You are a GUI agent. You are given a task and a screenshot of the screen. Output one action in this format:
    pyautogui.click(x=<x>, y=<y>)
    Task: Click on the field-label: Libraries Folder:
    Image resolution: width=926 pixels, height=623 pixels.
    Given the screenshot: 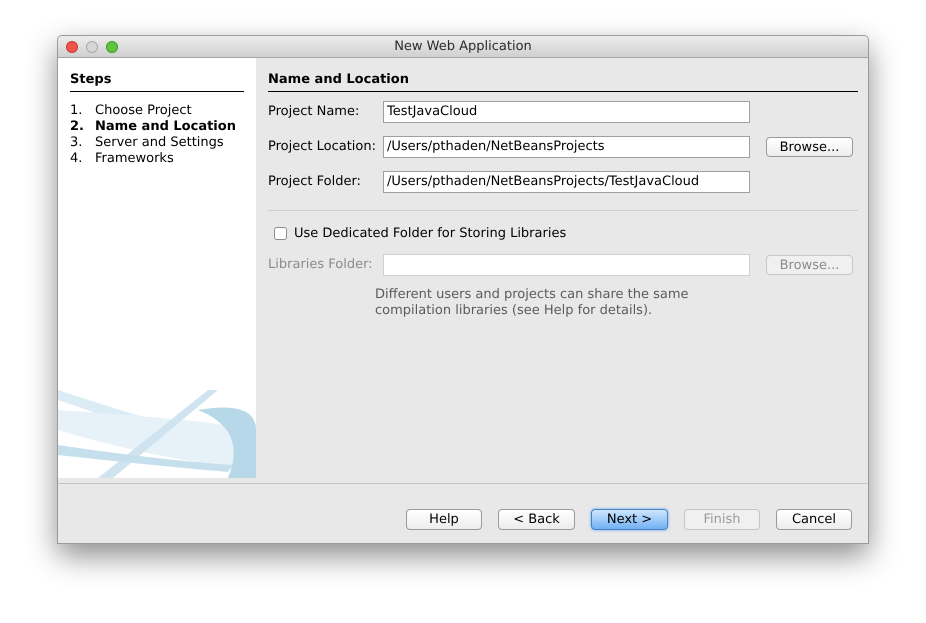 What is the action you would take?
    pyautogui.click(x=321, y=265)
    